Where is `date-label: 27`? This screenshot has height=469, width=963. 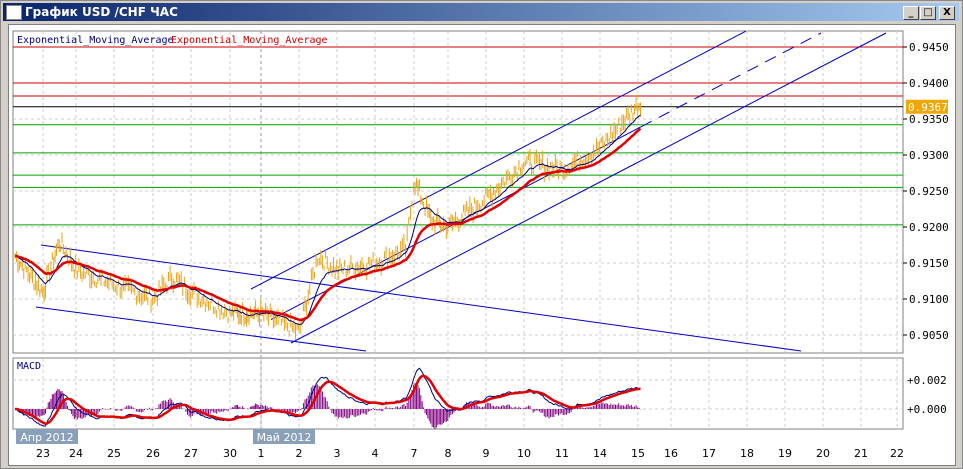 date-label: 27 is located at coordinates (191, 453).